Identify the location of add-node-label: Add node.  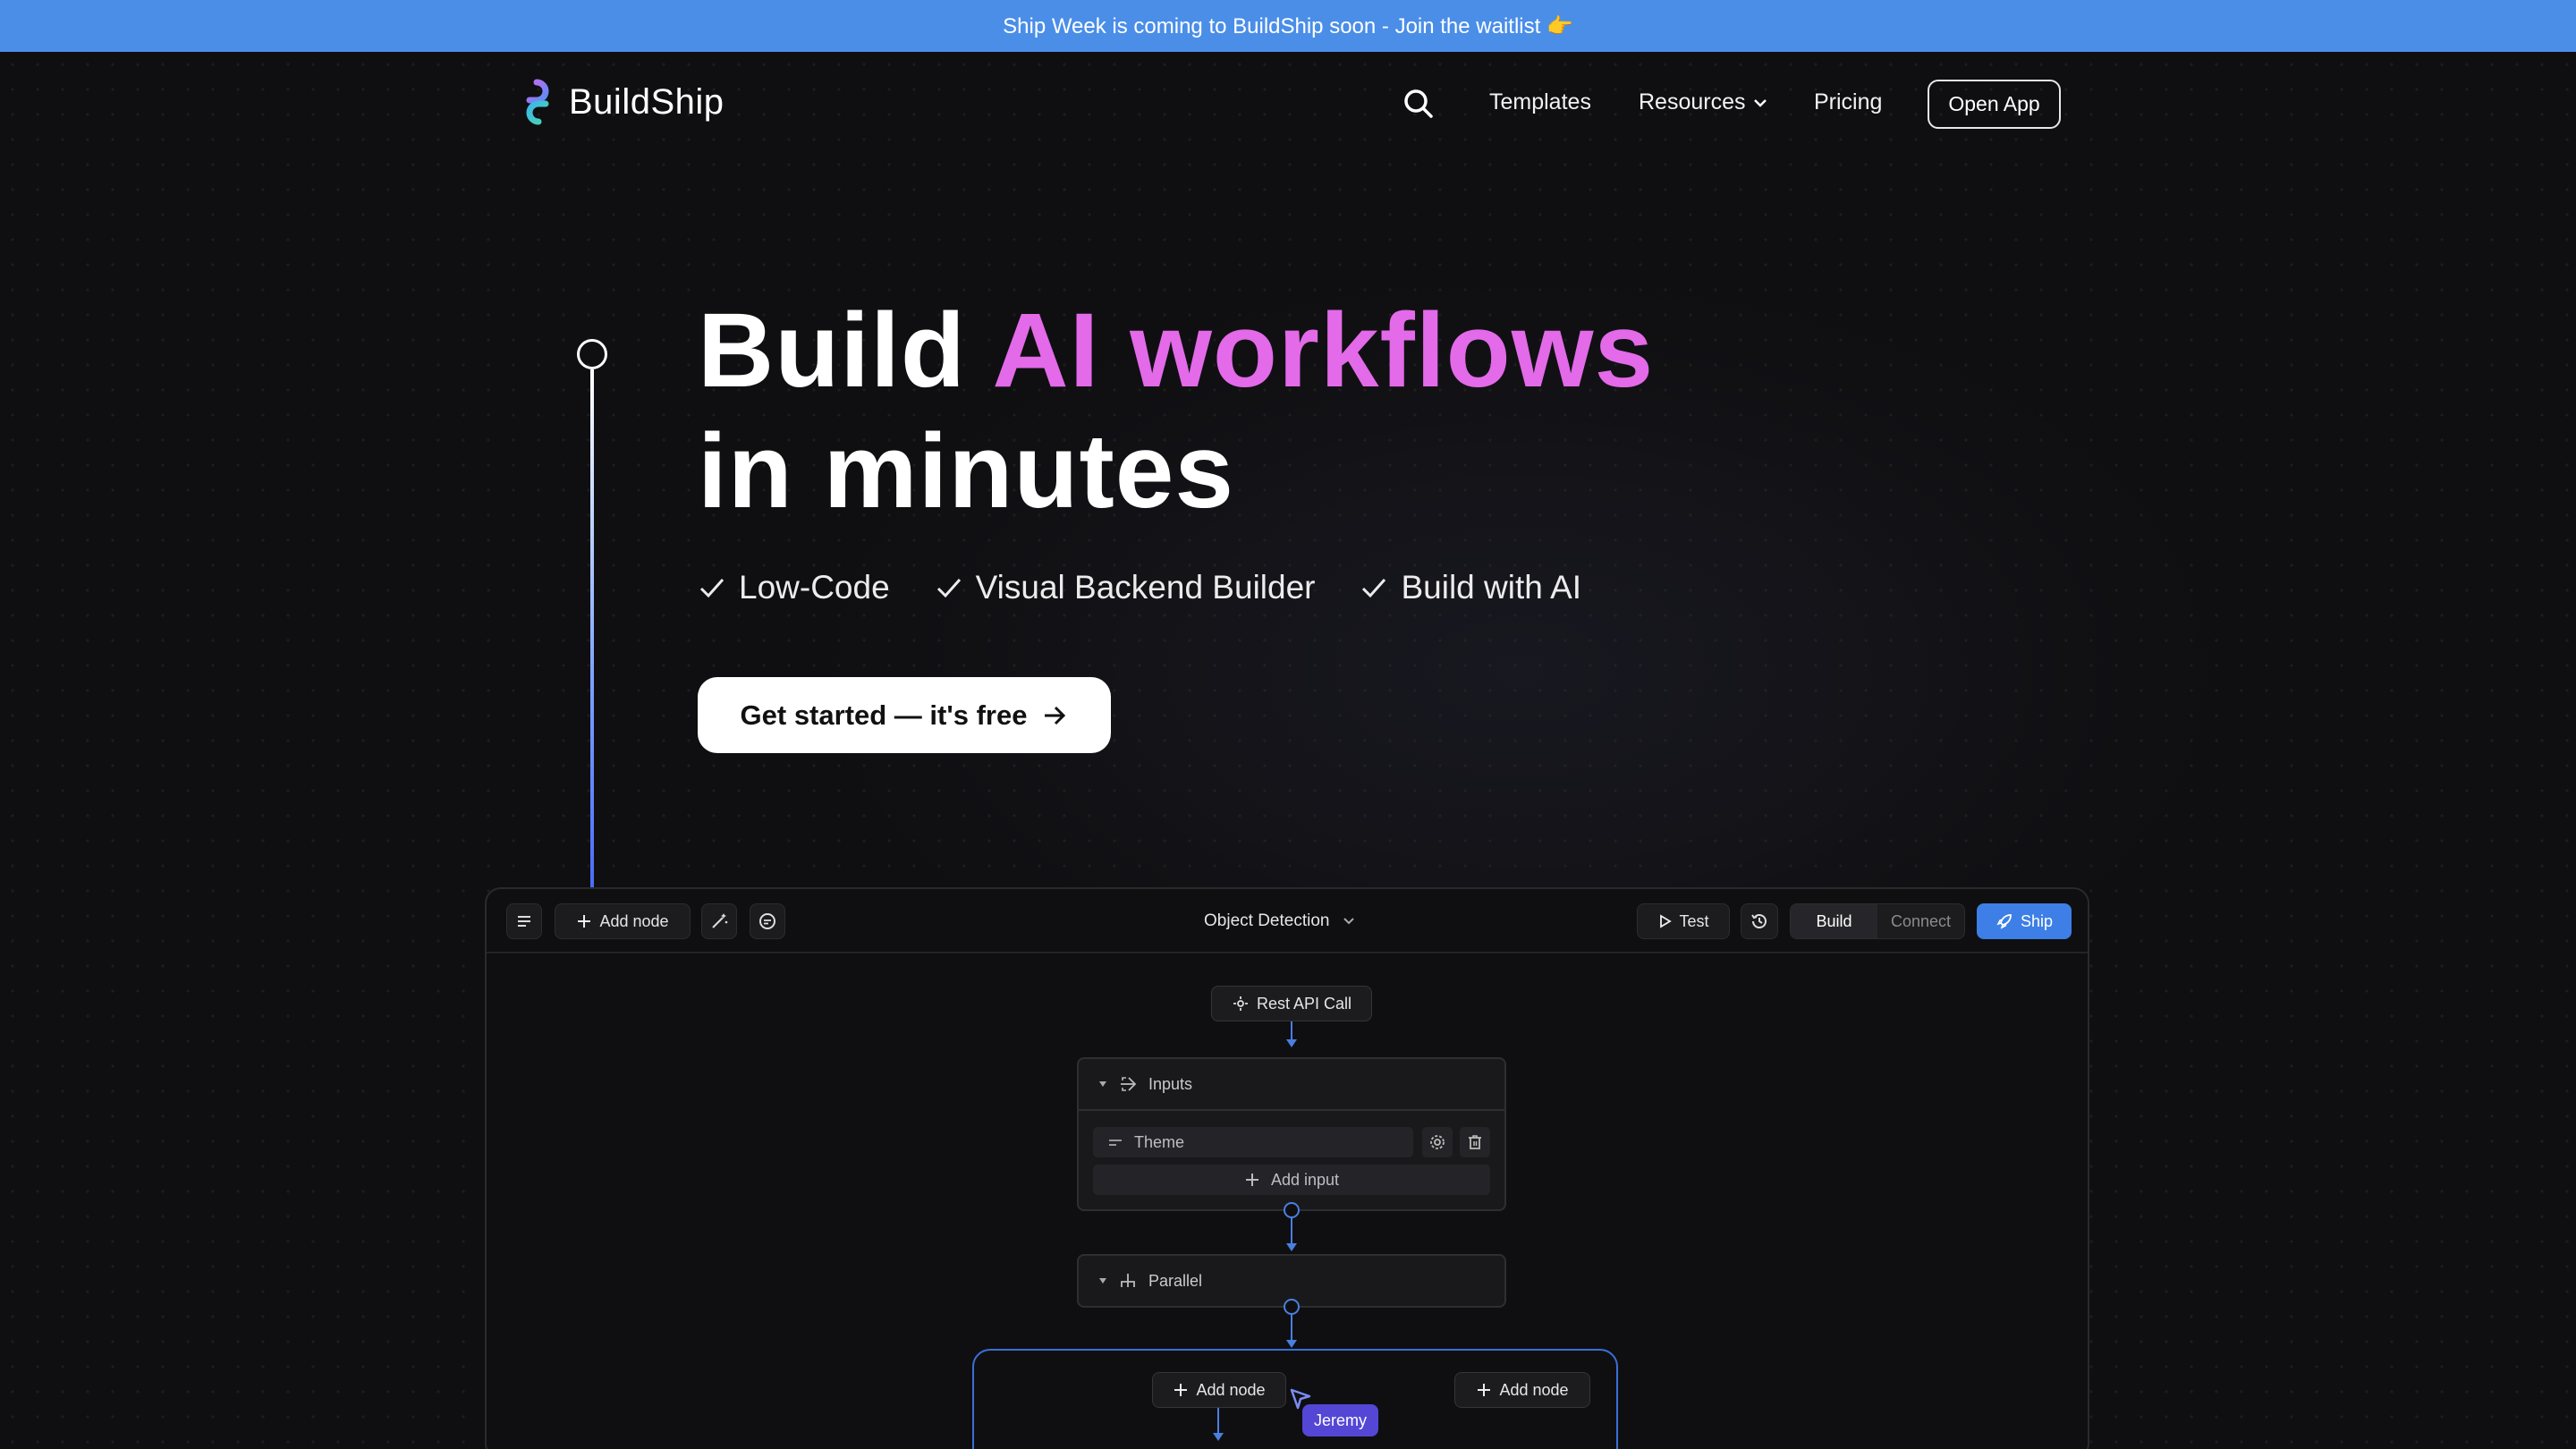
(634, 920).